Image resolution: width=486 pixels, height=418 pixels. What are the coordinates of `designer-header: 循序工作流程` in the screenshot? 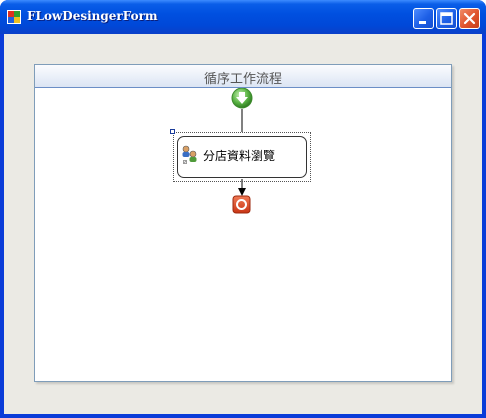 It's located at (243, 76).